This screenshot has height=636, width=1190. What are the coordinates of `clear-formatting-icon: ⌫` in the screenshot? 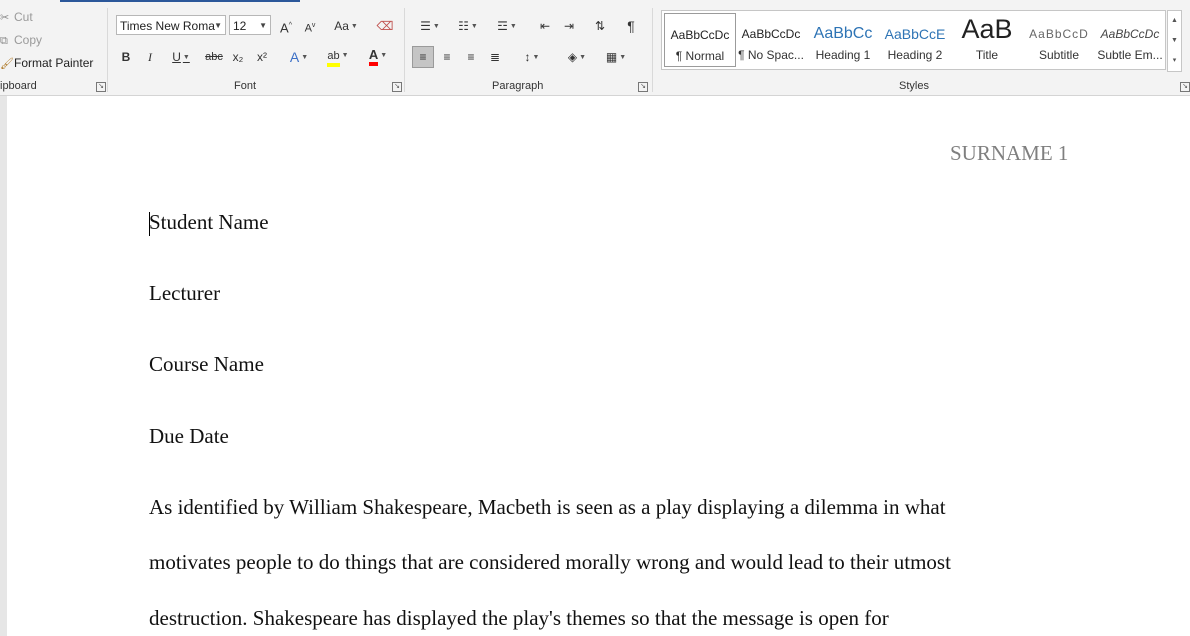 It's located at (385, 26).